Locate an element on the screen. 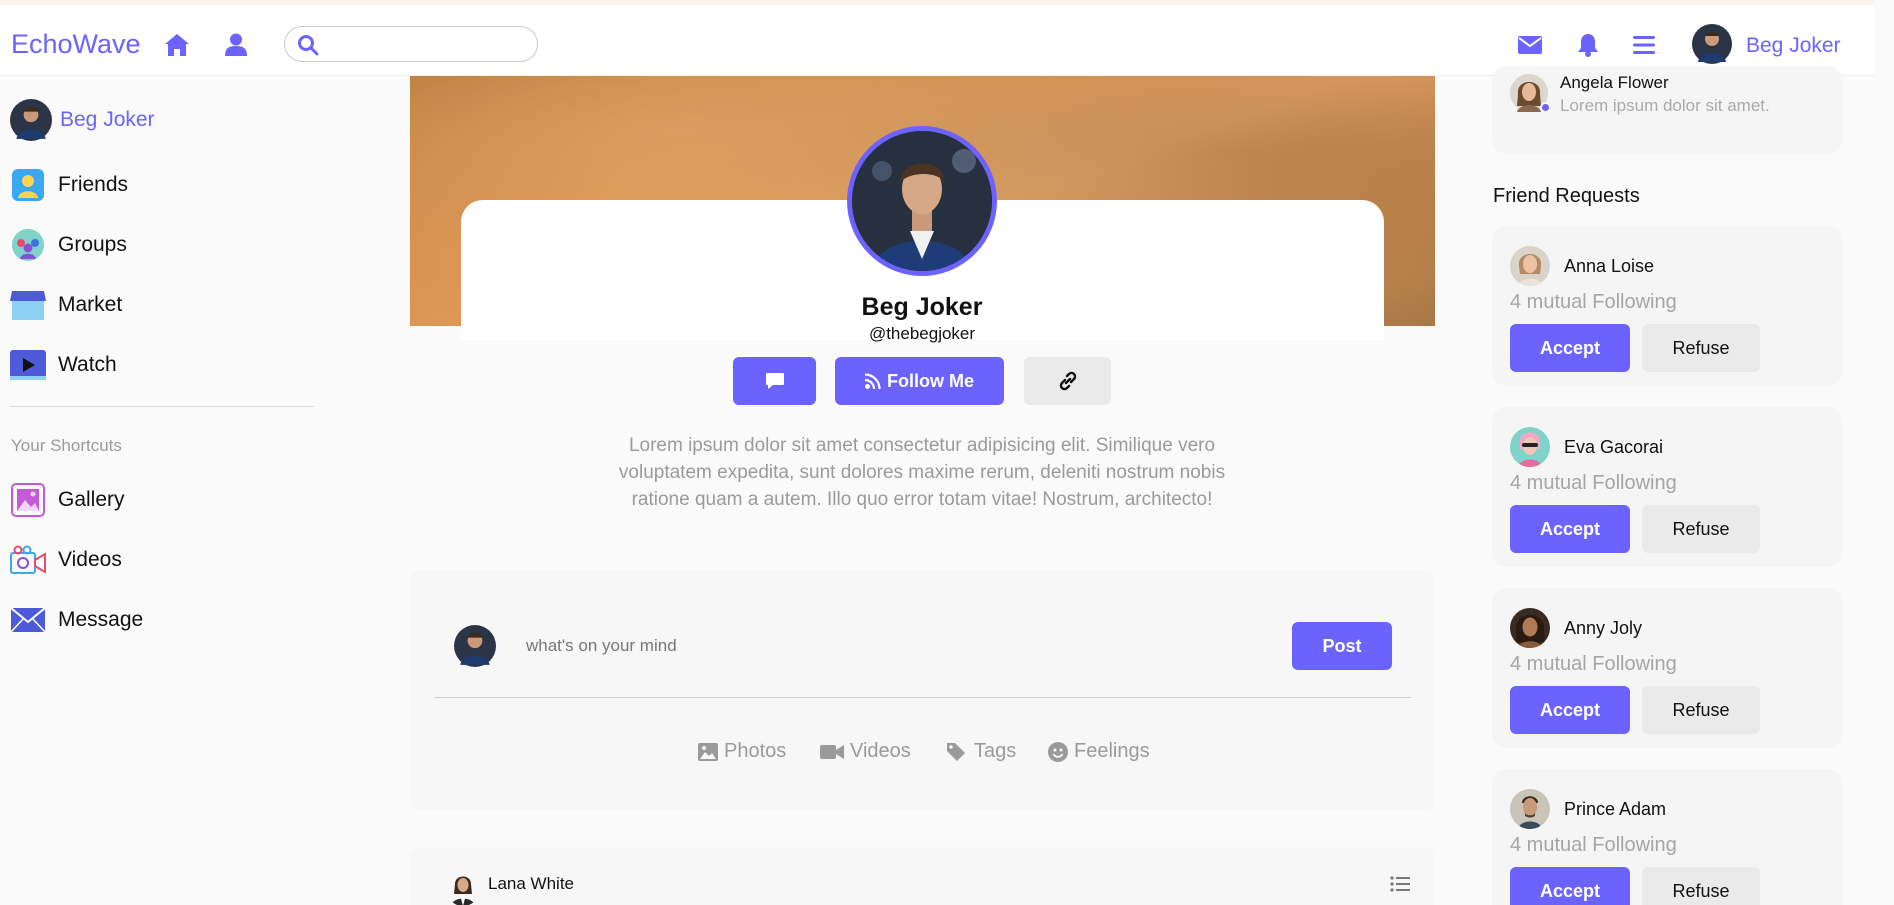 This screenshot has width=1894, height=905. chat-icon is located at coordinates (774, 381).